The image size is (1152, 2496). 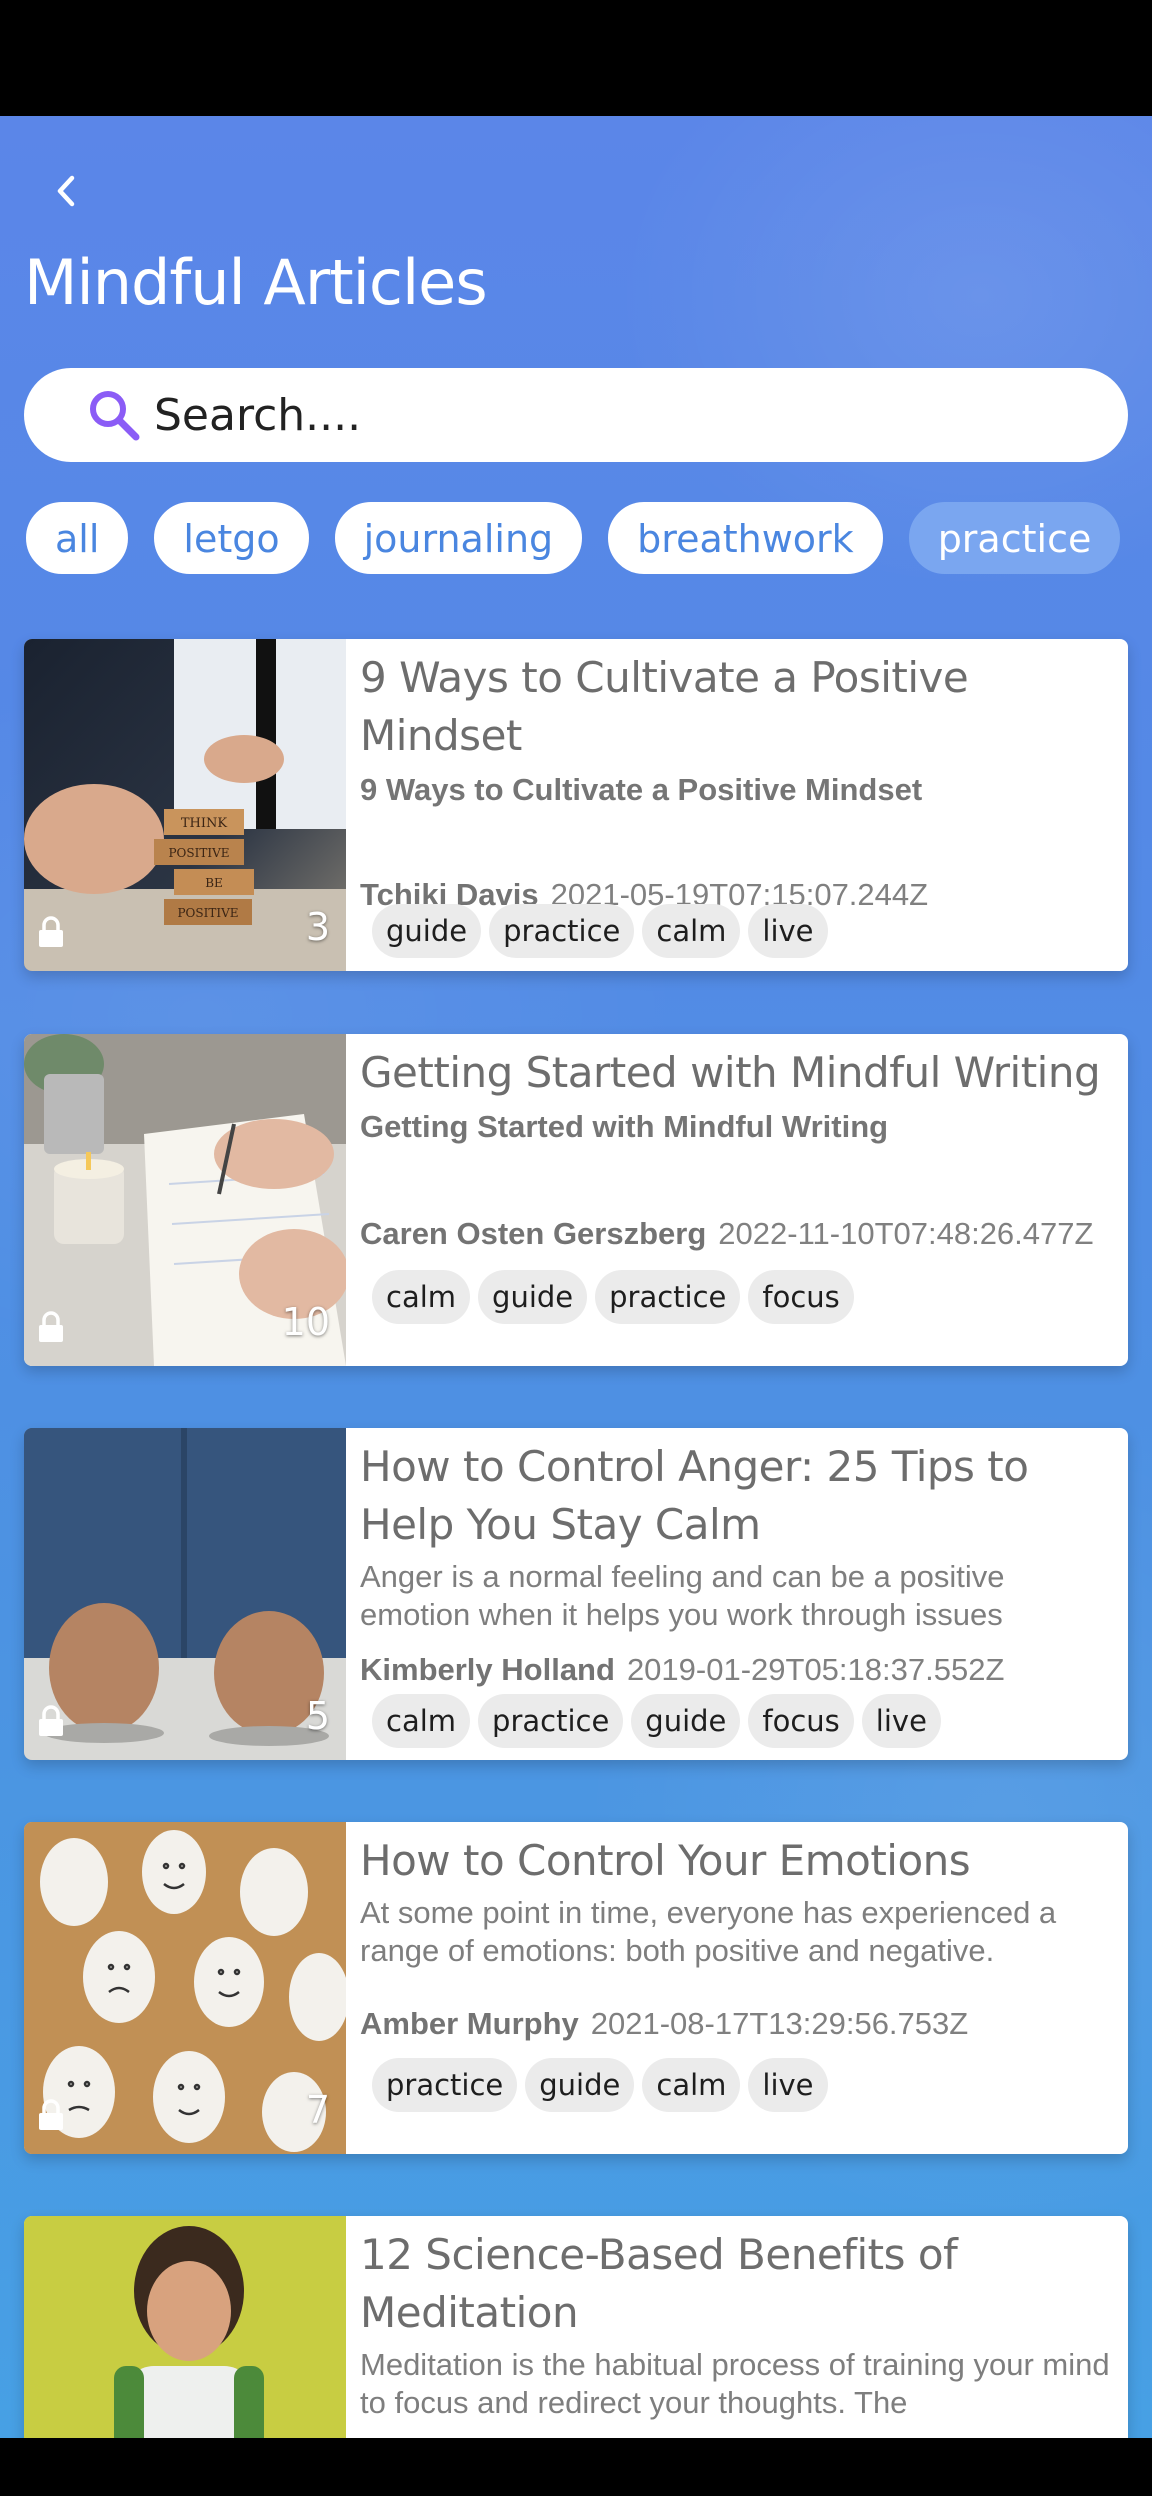 I want to click on tag-list: practice guide calm live, so click(x=604, y=2085).